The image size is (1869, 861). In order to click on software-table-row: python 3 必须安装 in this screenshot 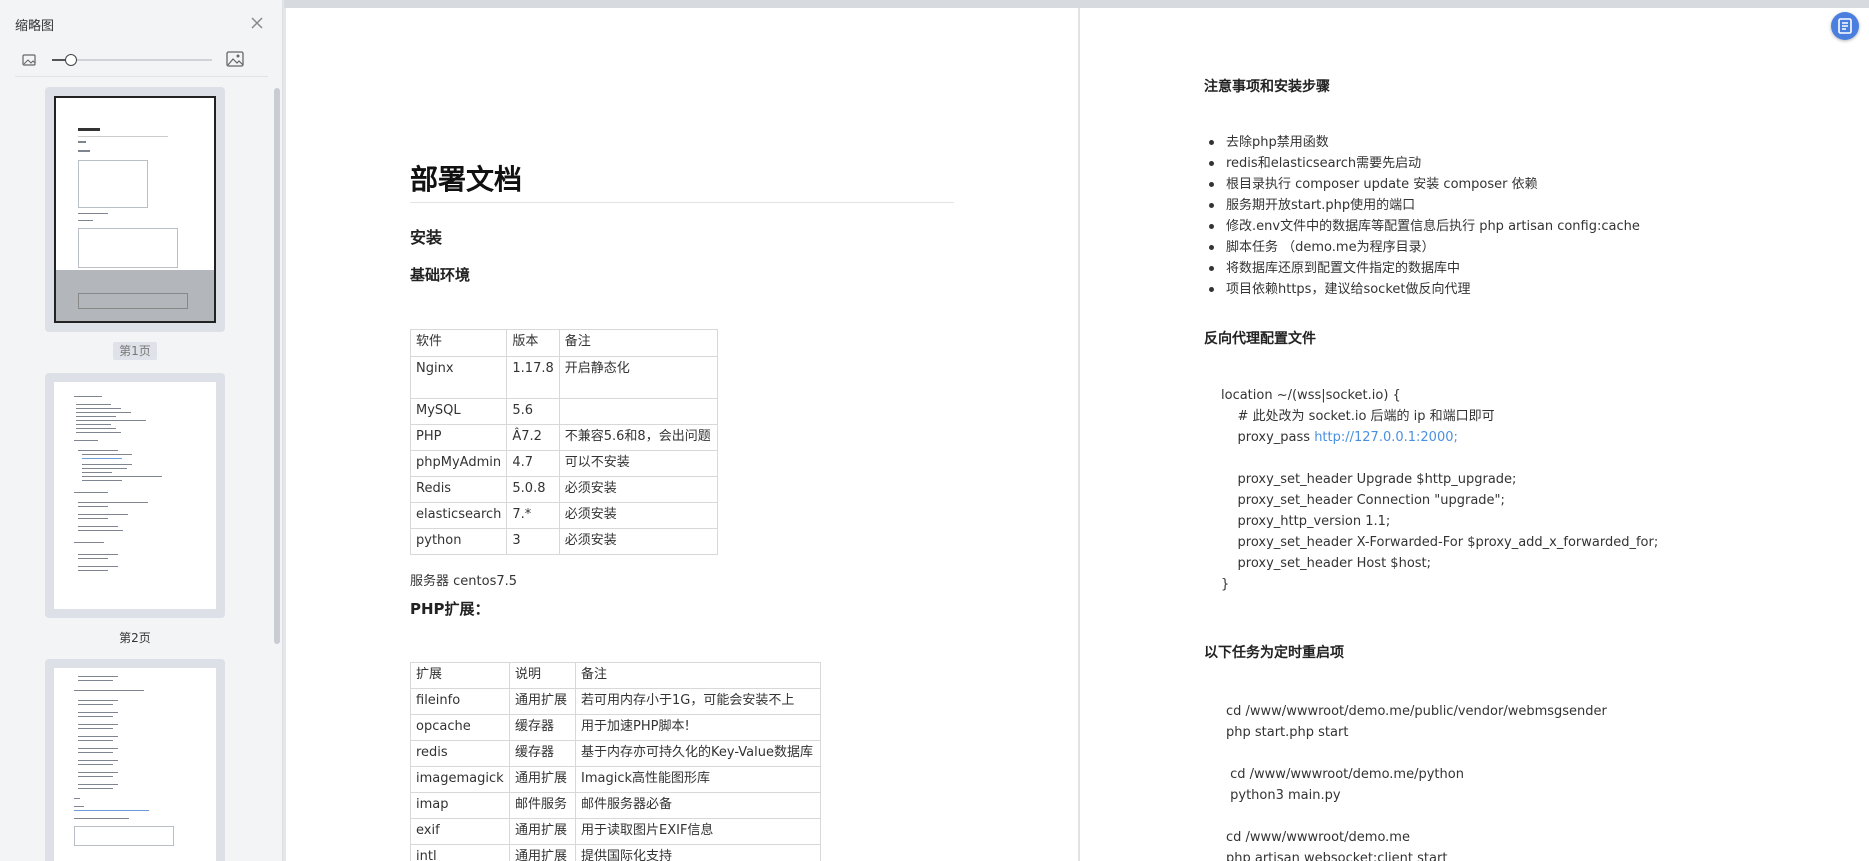, I will do `click(563, 541)`.